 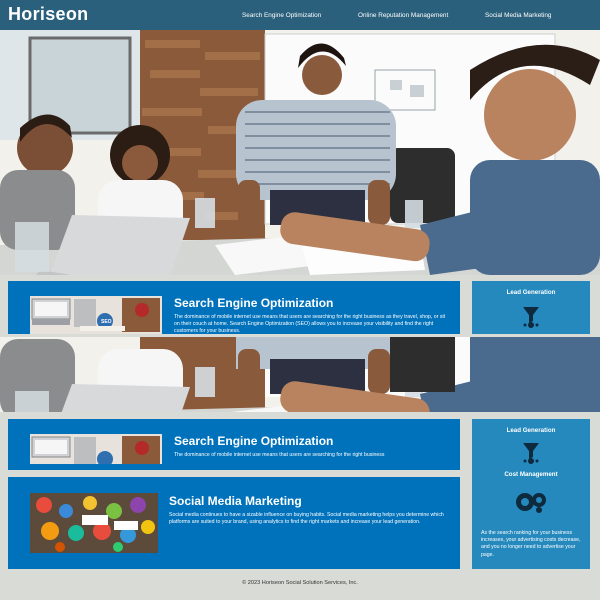 What do you see at coordinates (531, 292) in the screenshot?
I see `lead-generation-title: Lead Generation` at bounding box center [531, 292].